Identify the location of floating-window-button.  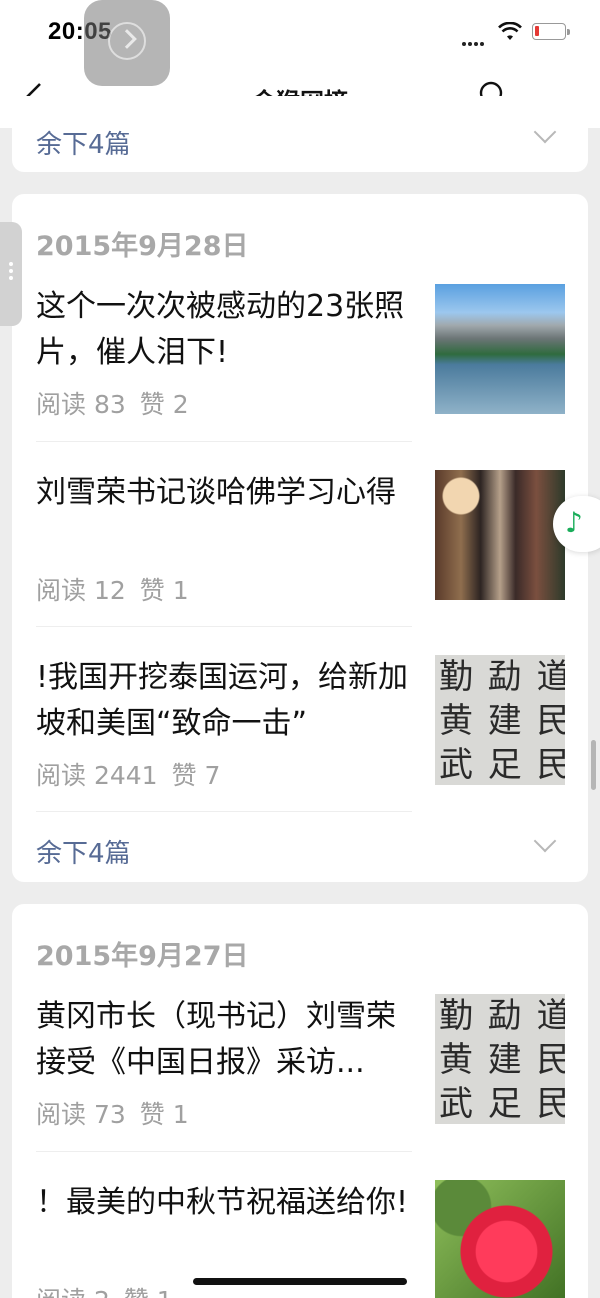
(127, 43).